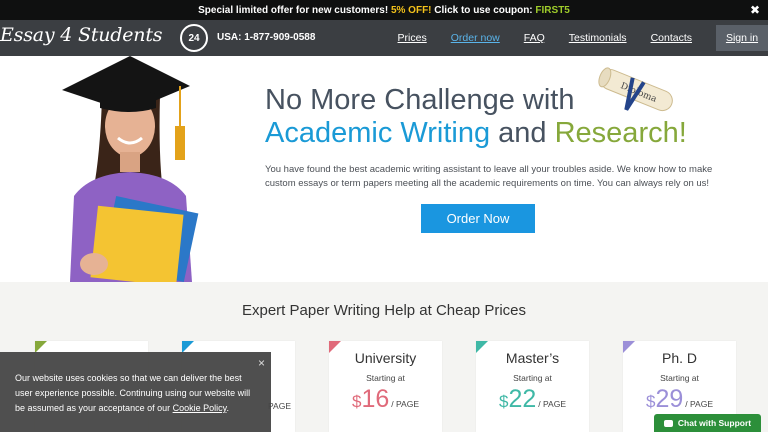  I want to click on order-now-button: Order Now, so click(478, 218).